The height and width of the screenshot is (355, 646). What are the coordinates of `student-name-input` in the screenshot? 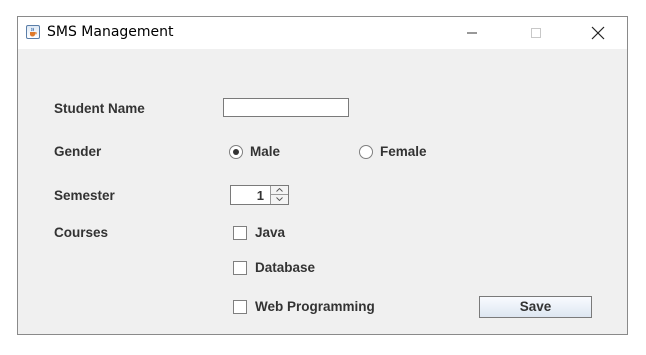 It's located at (286, 107).